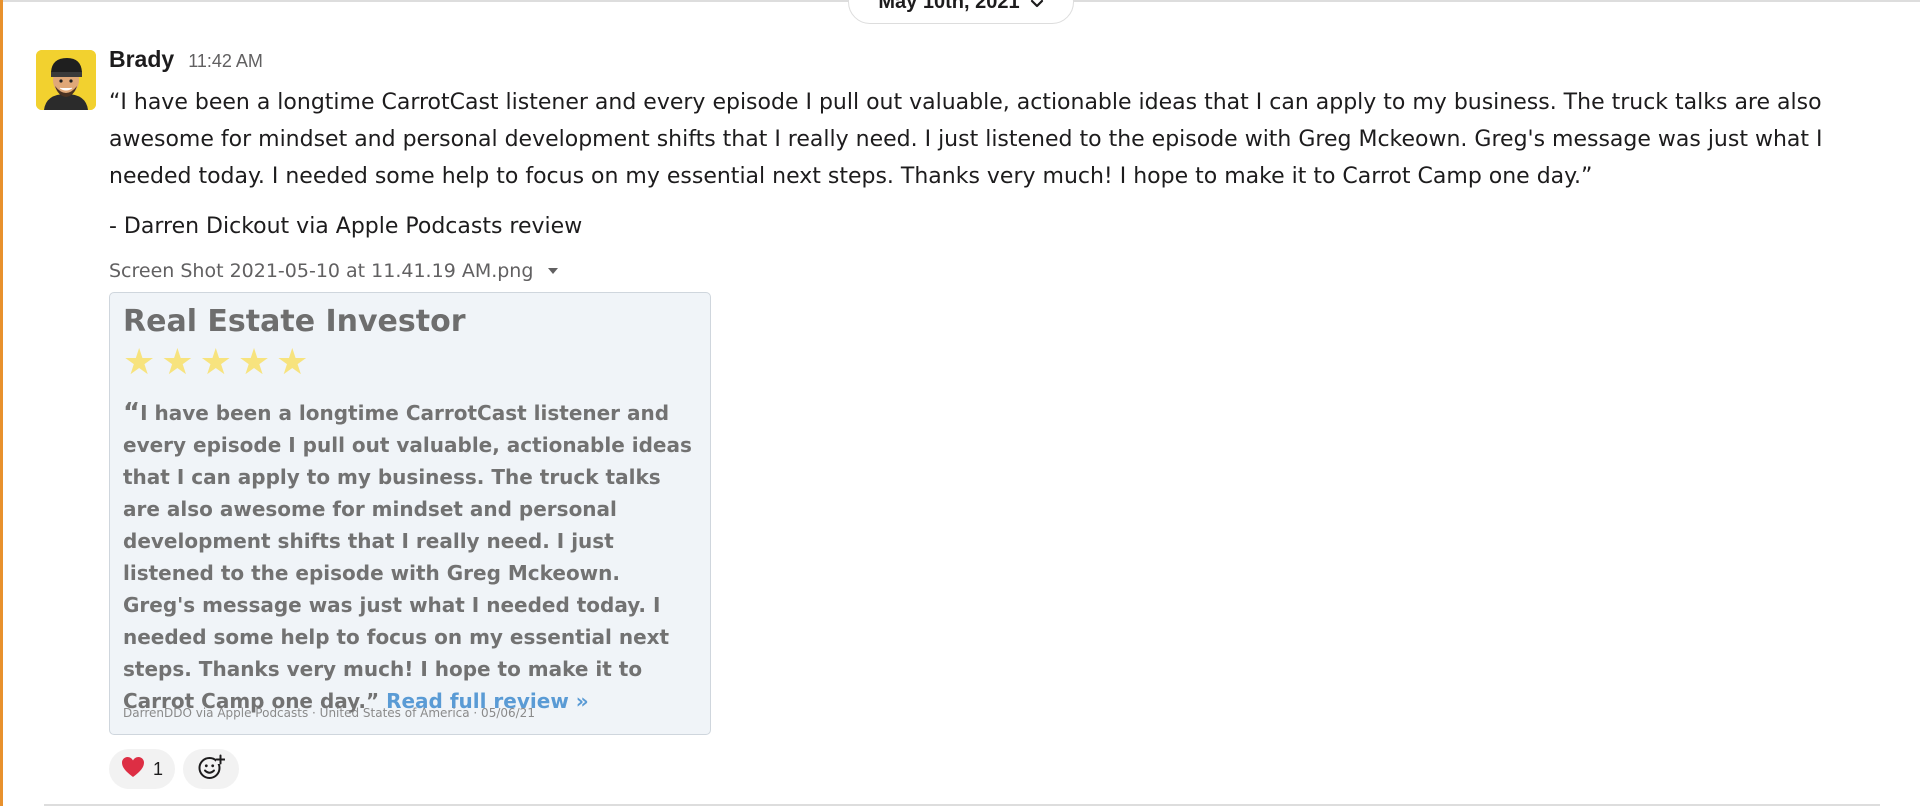 This screenshot has height=806, width=1920. What do you see at coordinates (141, 59) in the screenshot?
I see `message-author: Brady` at bounding box center [141, 59].